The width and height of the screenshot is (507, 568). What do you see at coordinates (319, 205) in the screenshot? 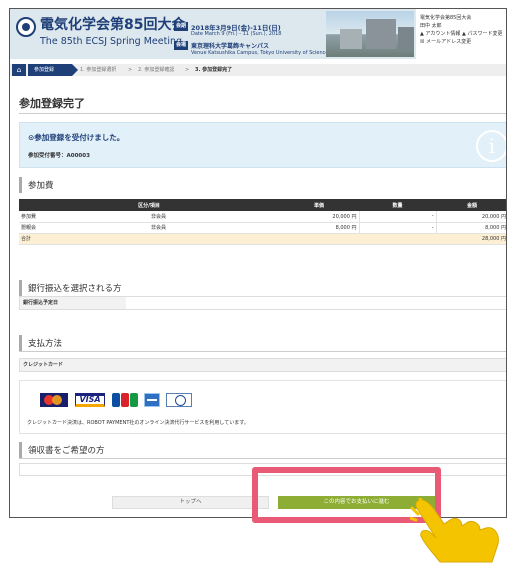
I see `fee-header-unit: 単価` at bounding box center [319, 205].